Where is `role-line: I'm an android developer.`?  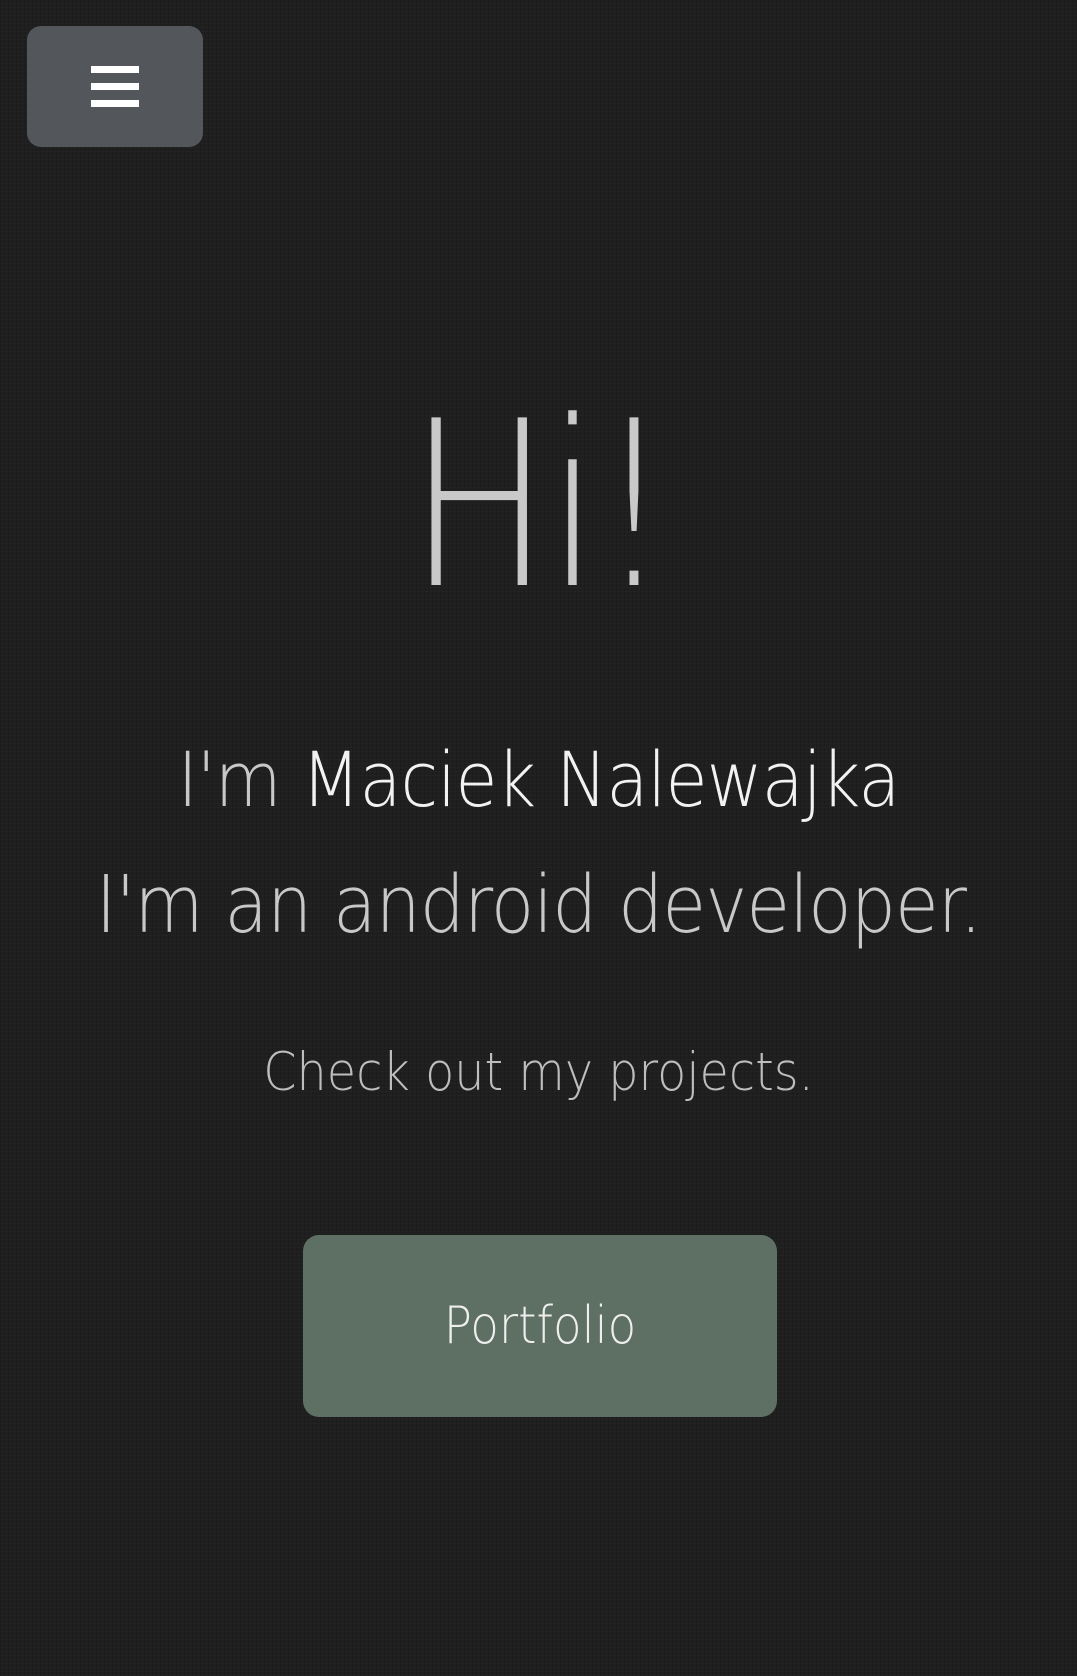 role-line: I'm an android developer. is located at coordinates (539, 905).